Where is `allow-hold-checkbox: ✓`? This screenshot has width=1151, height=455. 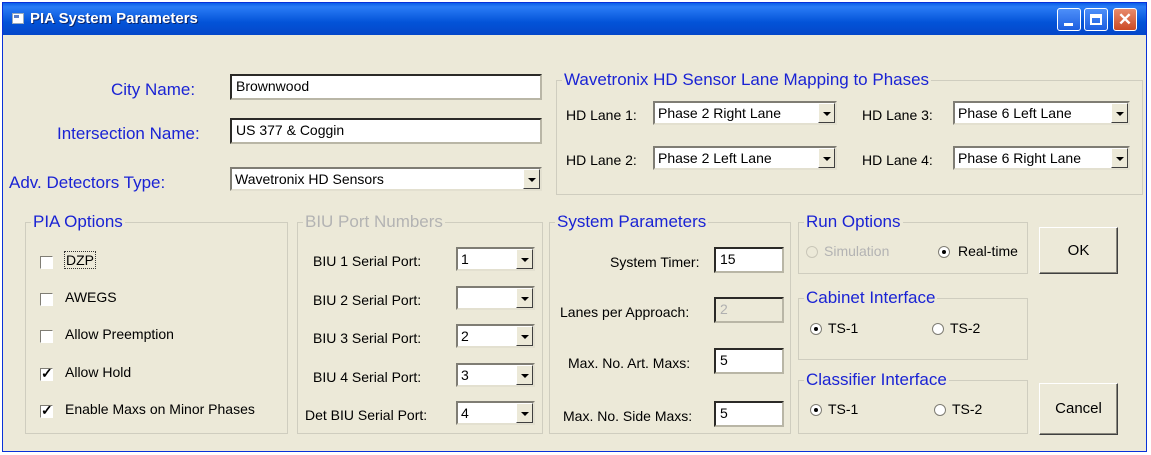
allow-hold-checkbox: ✓ is located at coordinates (46, 373).